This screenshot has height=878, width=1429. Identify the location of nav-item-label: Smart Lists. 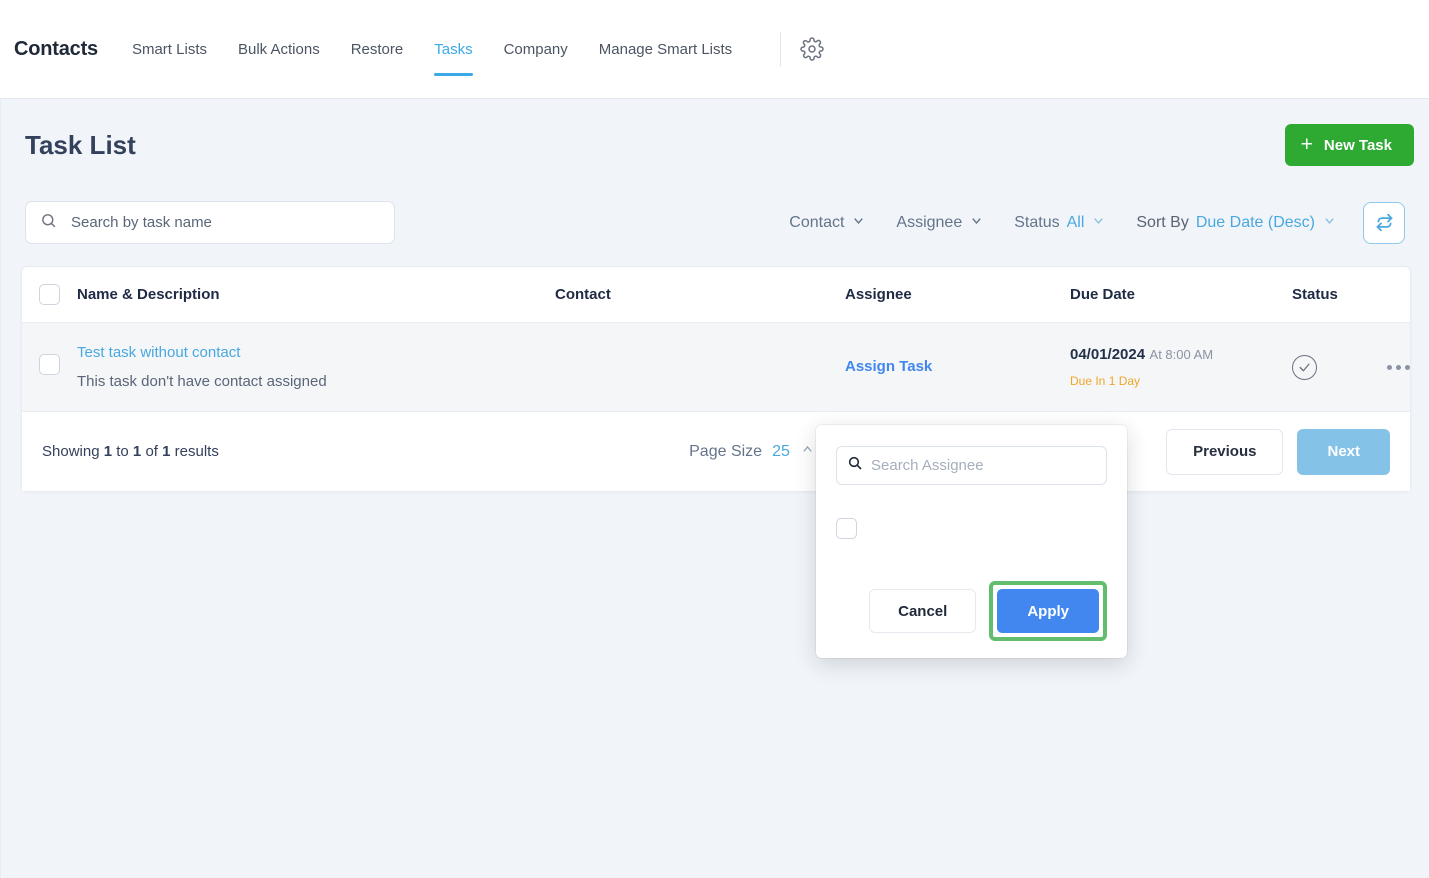
(169, 49).